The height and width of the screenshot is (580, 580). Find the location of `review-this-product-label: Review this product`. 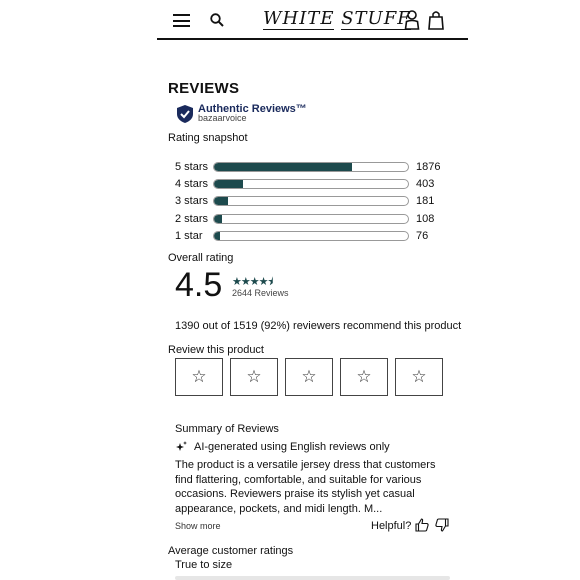

review-this-product-label: Review this product is located at coordinates (216, 350).